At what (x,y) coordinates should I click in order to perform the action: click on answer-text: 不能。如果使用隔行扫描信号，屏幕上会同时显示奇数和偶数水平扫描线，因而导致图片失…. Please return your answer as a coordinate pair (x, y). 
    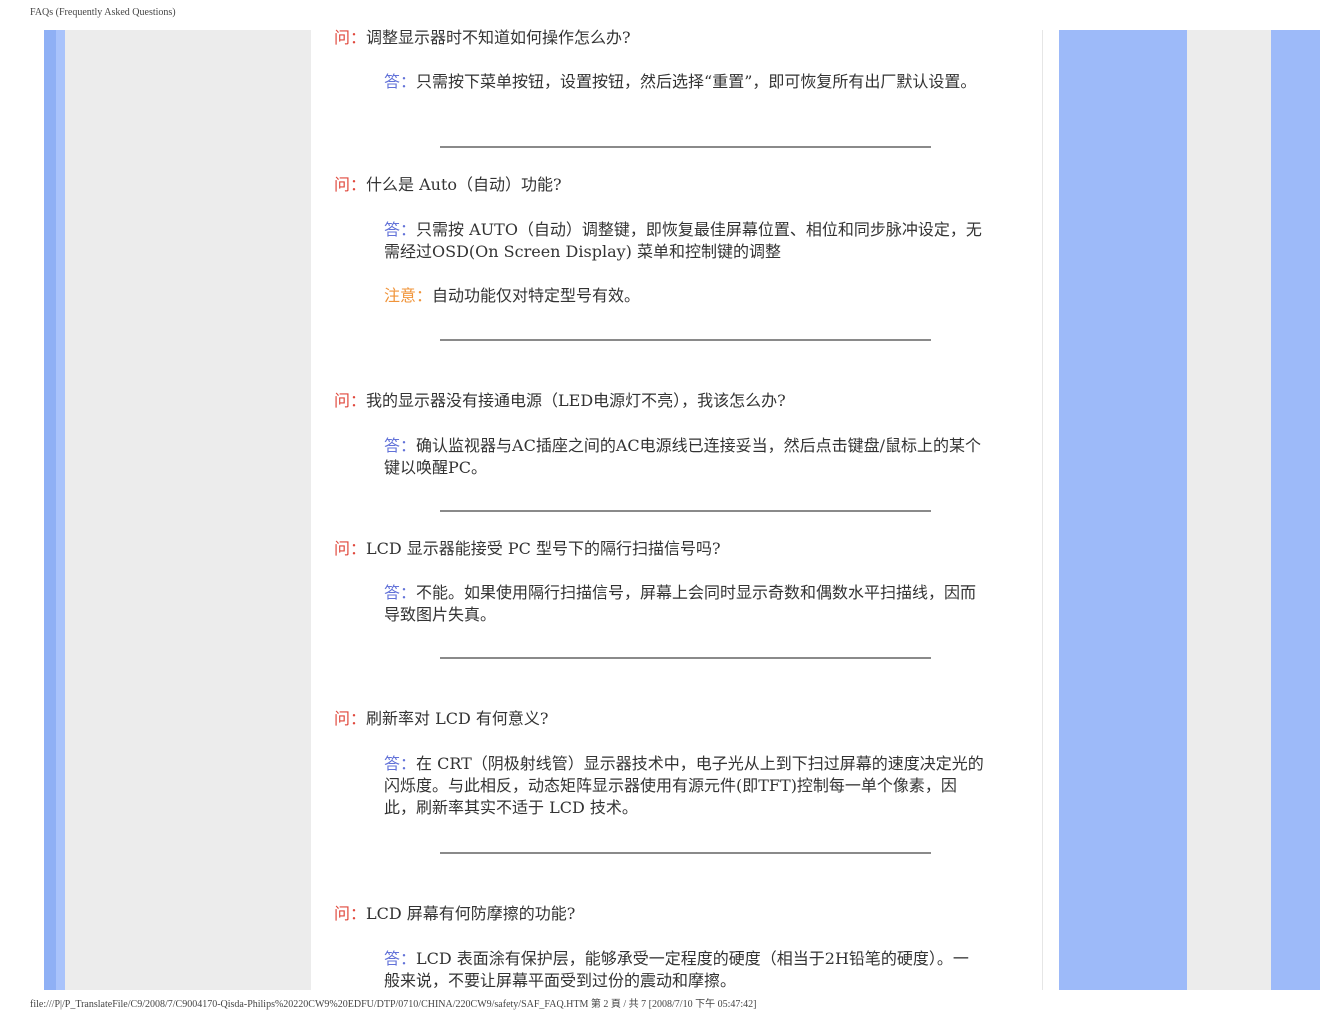
    Looking at the image, I should click on (680, 603).